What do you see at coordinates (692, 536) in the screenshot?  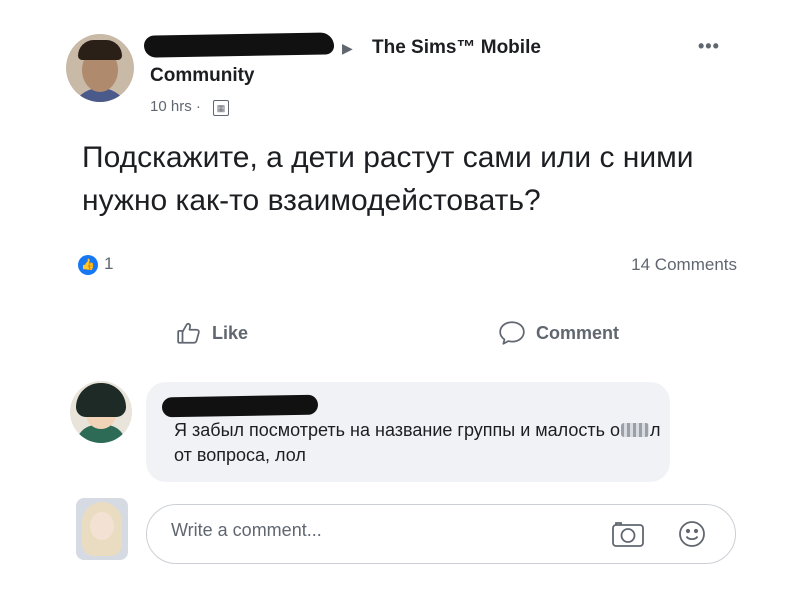 I see `smiley-icon` at bounding box center [692, 536].